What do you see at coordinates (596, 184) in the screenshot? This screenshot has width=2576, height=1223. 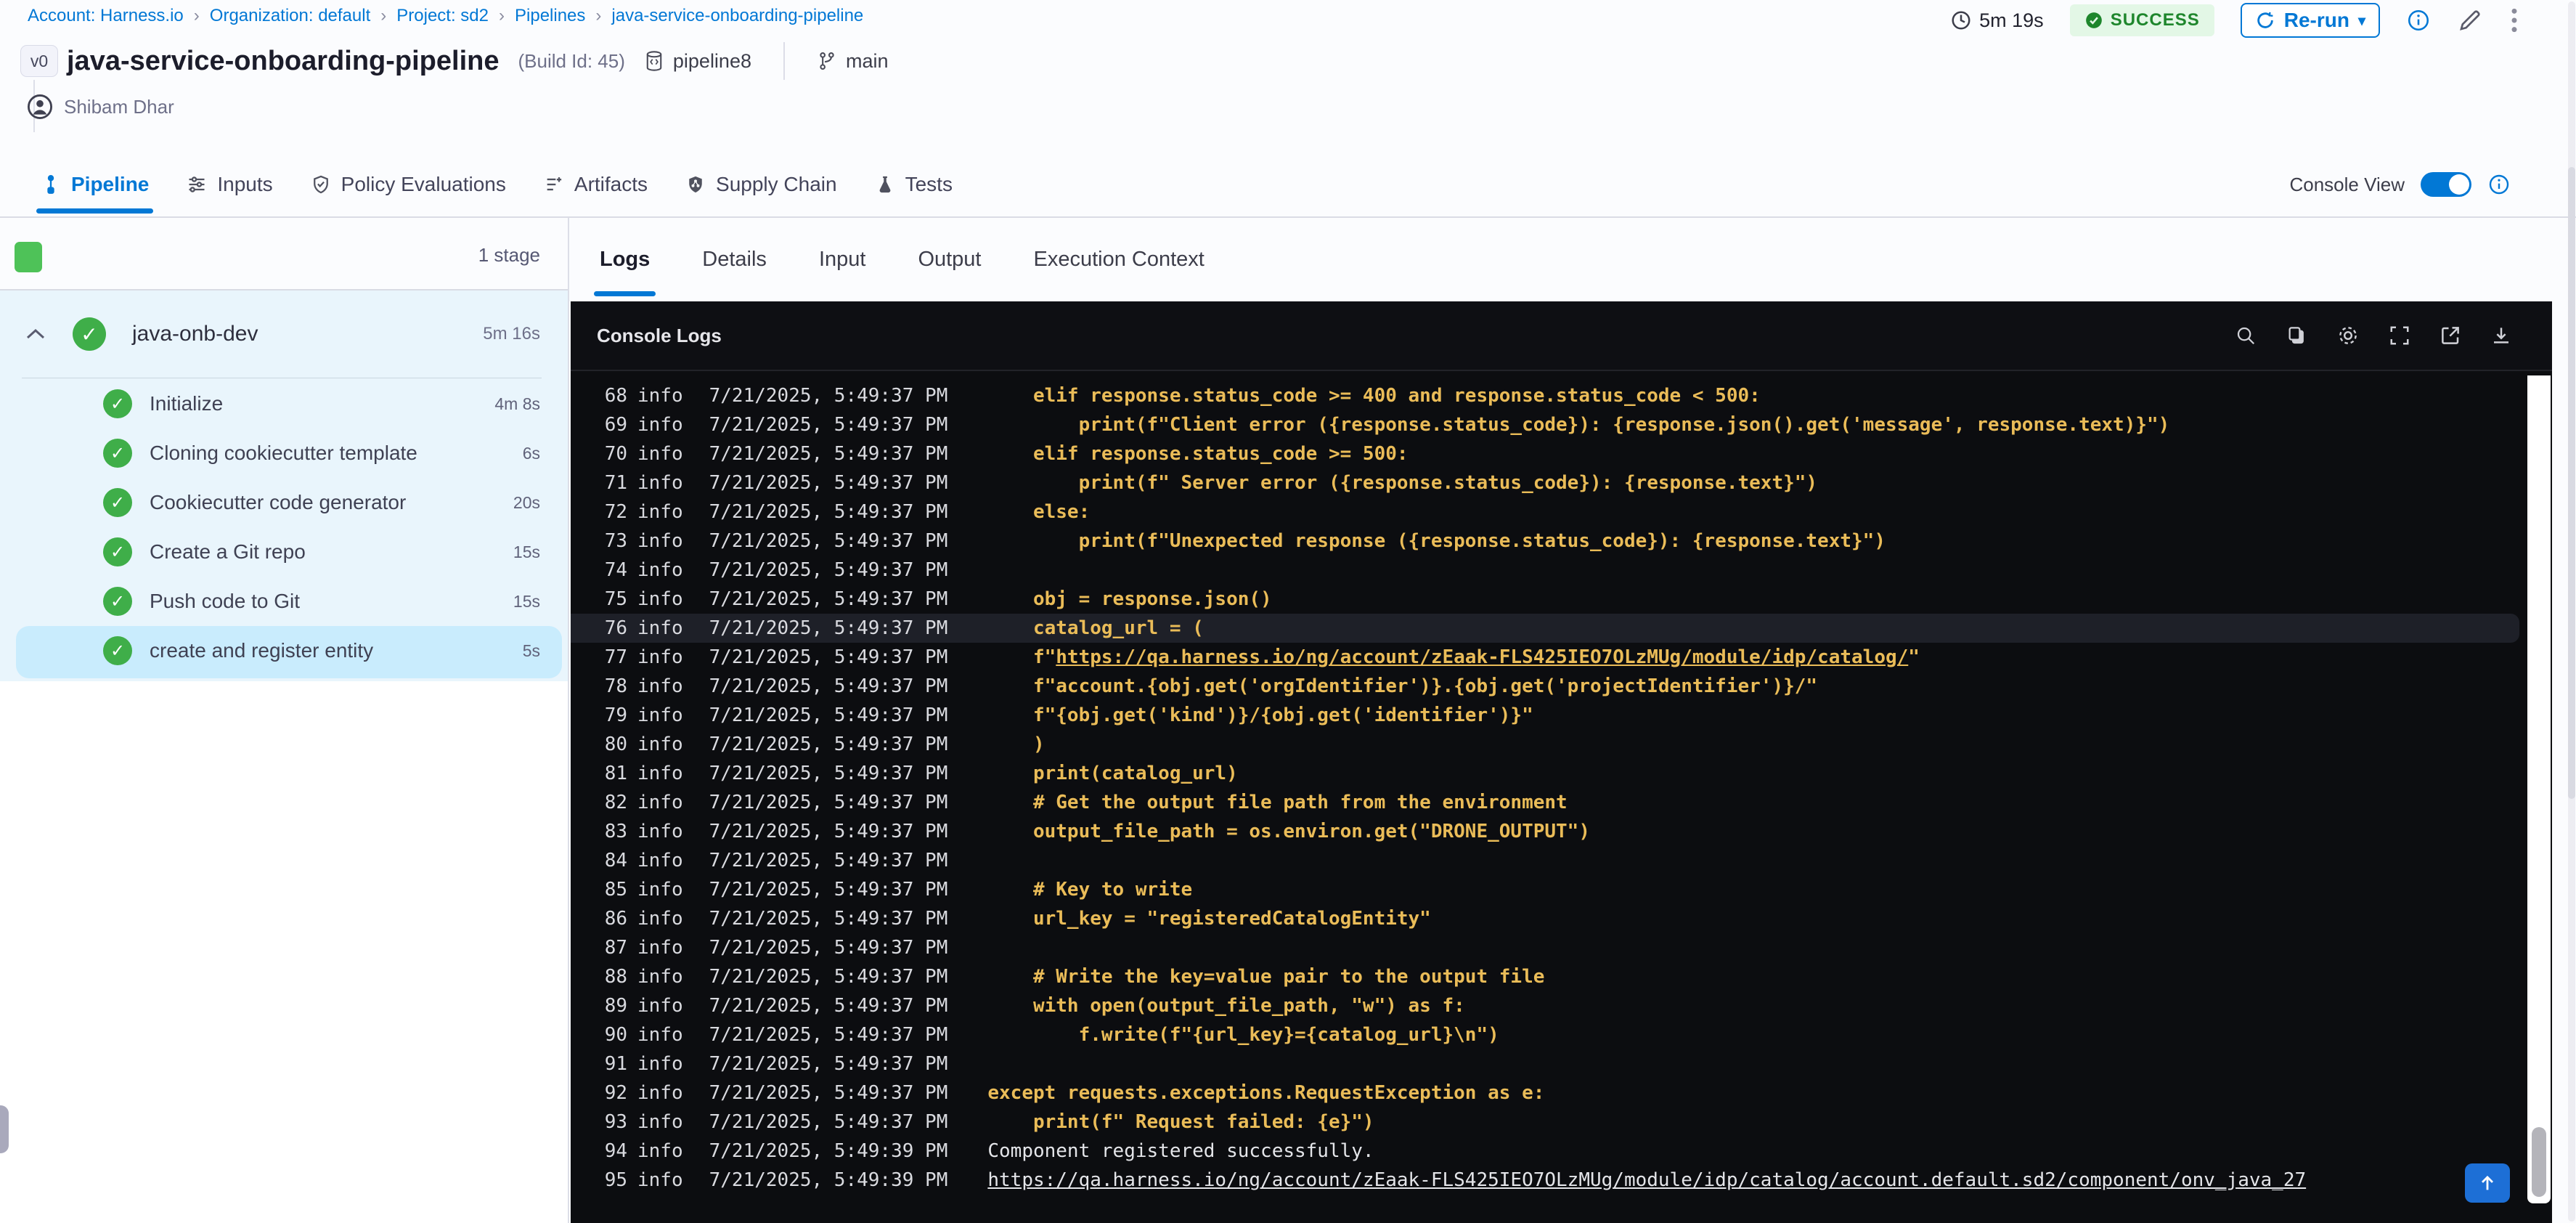 I see `tab-artifacts: Artifacts` at bounding box center [596, 184].